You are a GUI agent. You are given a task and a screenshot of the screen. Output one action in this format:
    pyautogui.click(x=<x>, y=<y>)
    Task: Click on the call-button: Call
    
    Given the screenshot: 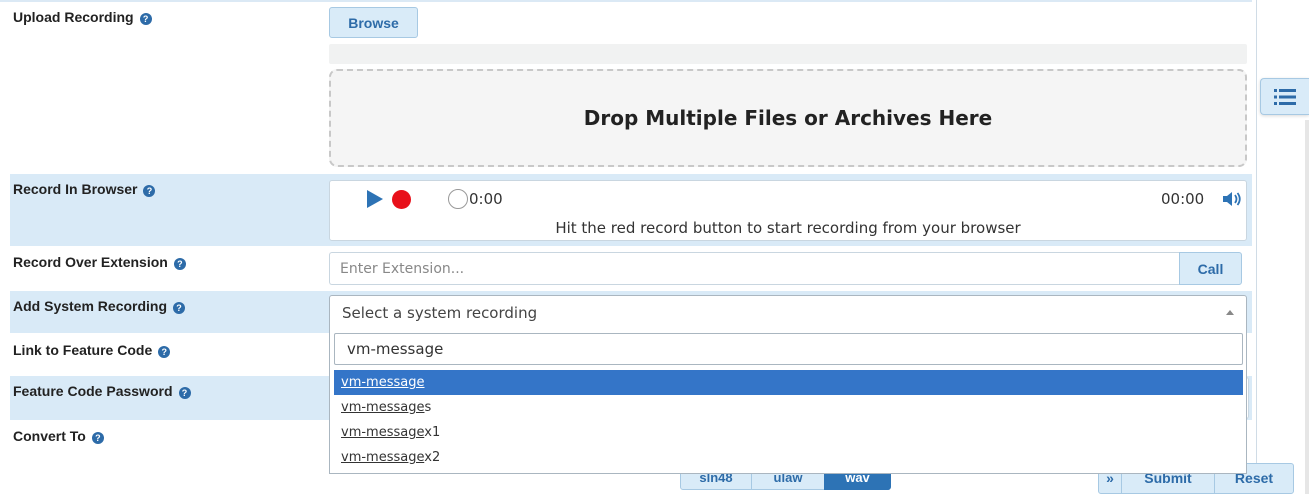 What is the action you would take?
    pyautogui.click(x=1210, y=268)
    